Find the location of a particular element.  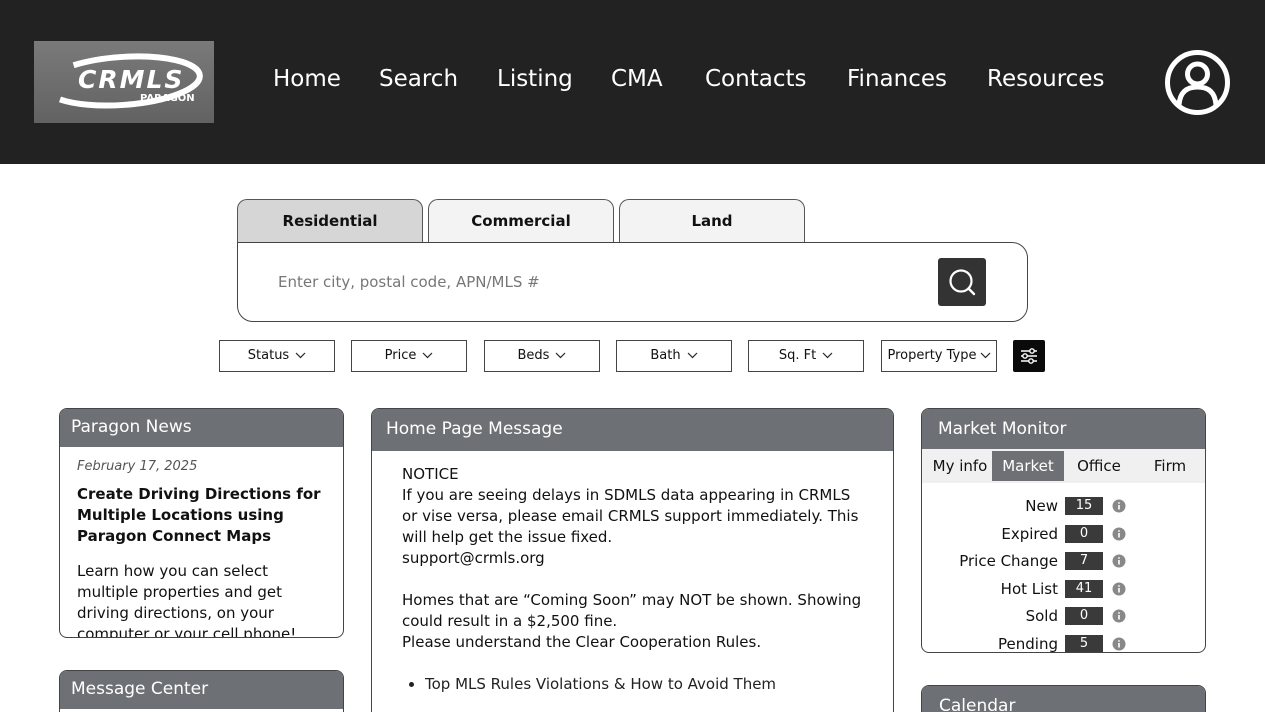

nav-home: Home is located at coordinates (307, 79).